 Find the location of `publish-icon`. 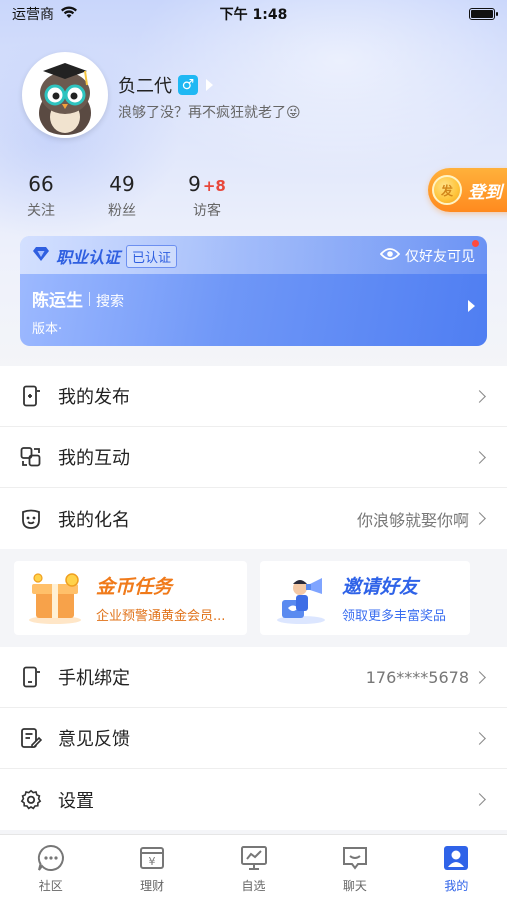

publish-icon is located at coordinates (31, 396).